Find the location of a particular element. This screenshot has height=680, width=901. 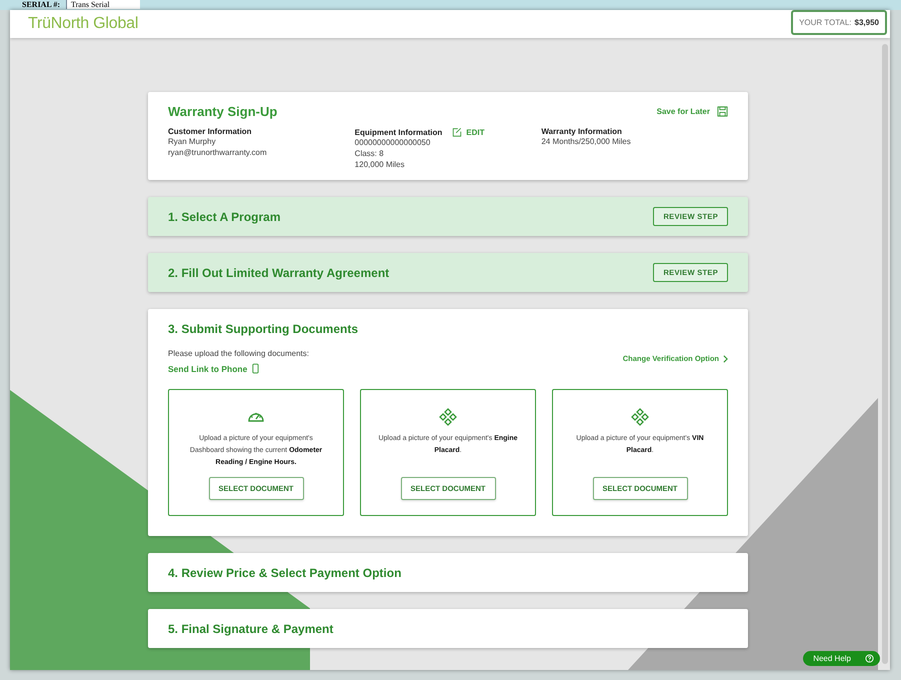

step-title: 1. Select A Program is located at coordinates (224, 217).